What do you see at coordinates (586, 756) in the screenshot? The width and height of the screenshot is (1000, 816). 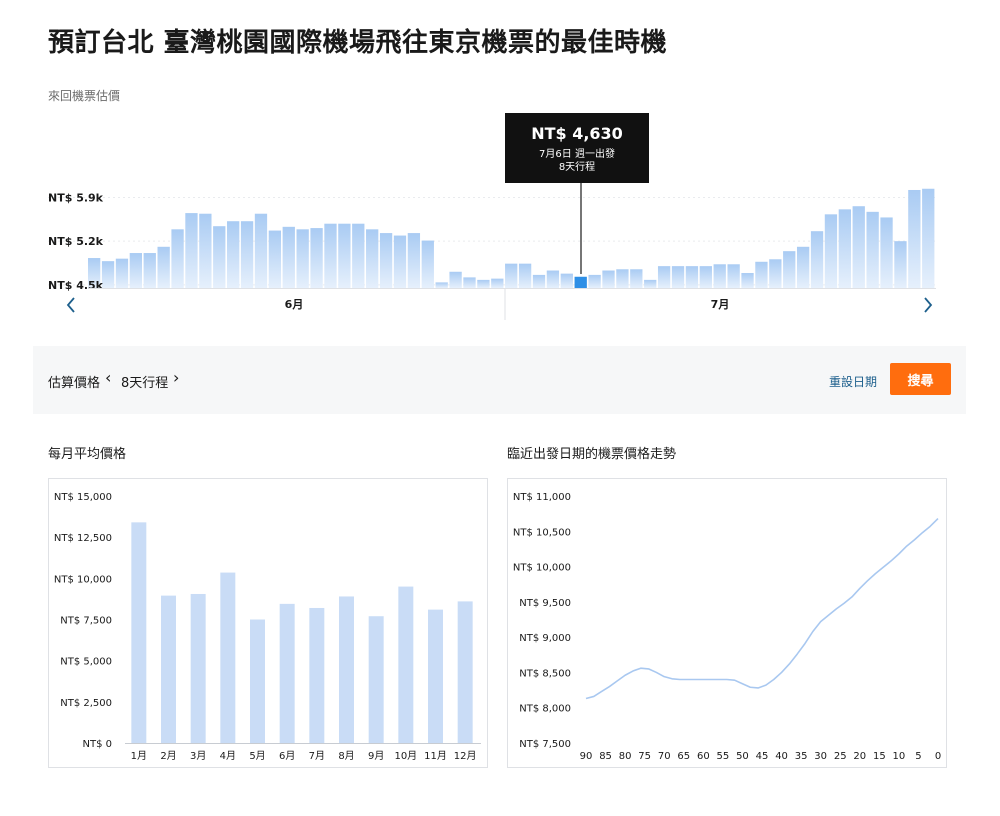 I see `x-tick-label: 90` at bounding box center [586, 756].